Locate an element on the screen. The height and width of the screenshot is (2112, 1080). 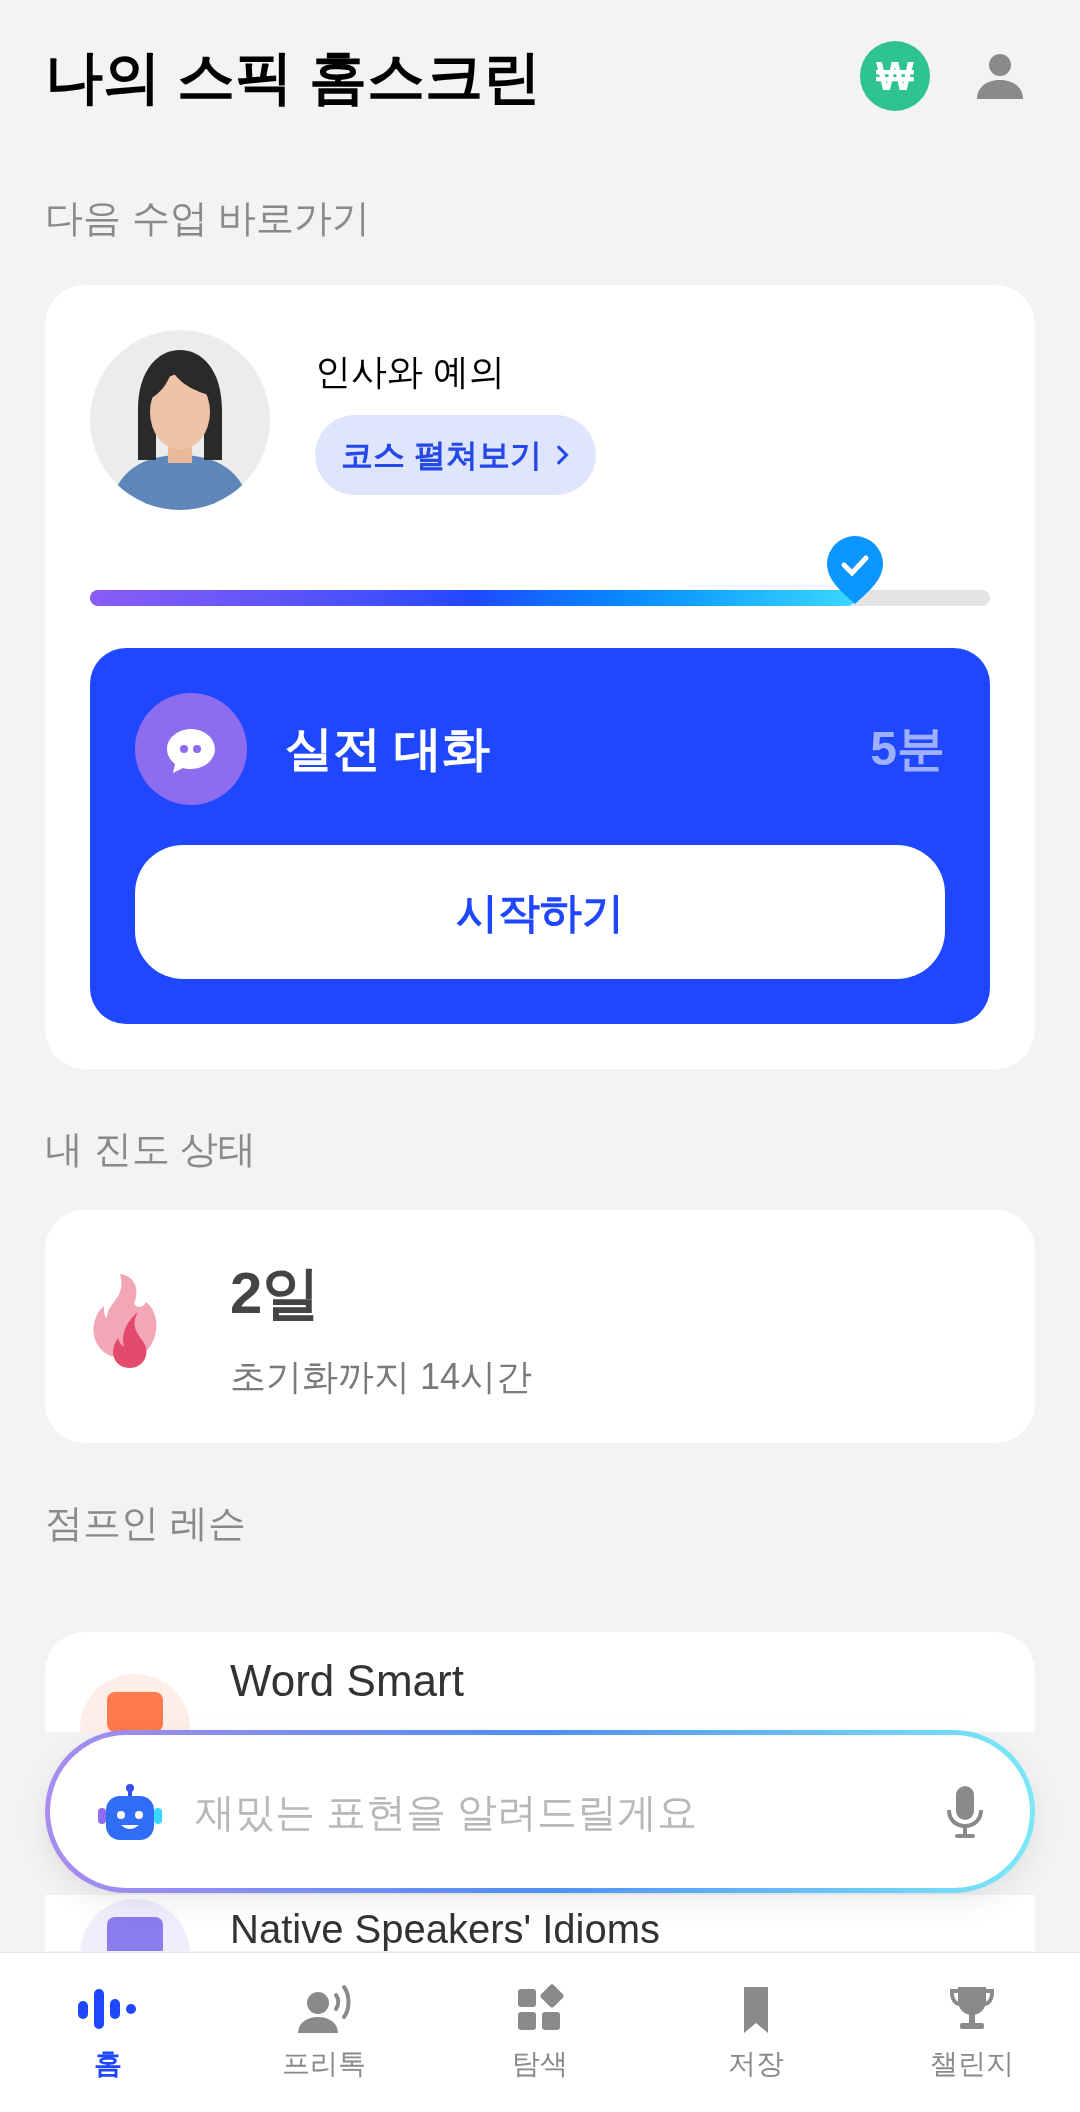
lesson-row: Word Smart is located at coordinates (540, 1682).